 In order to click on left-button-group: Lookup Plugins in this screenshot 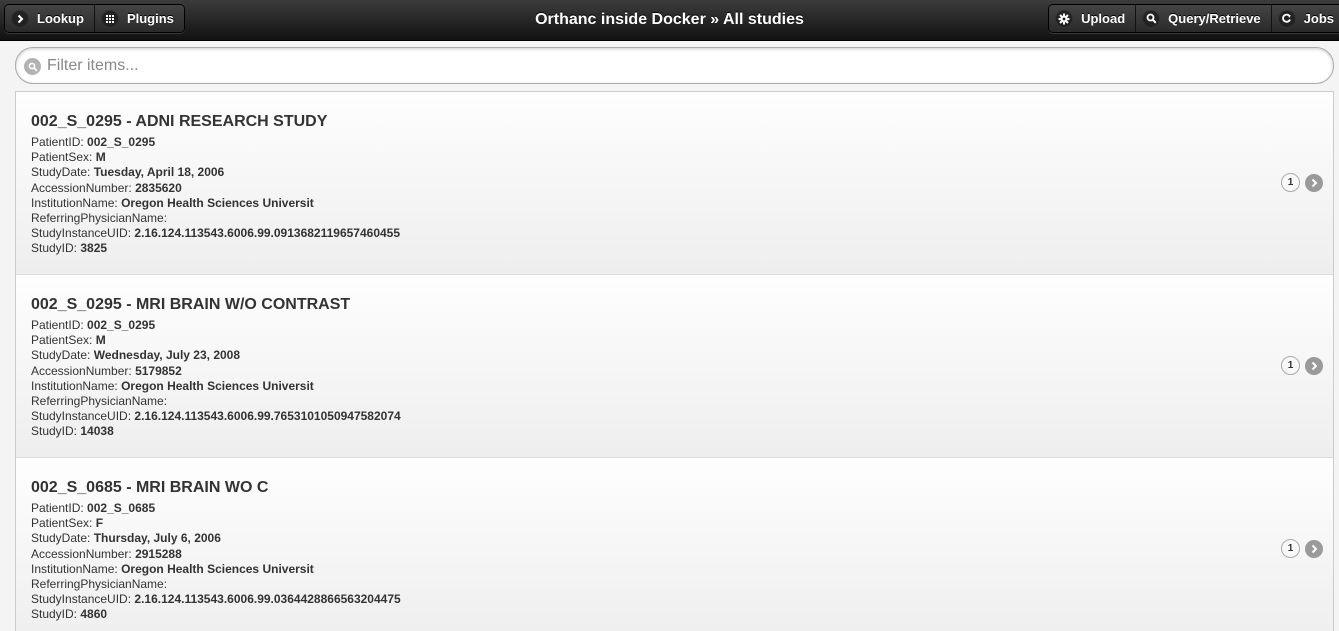, I will do `click(94, 18)`.